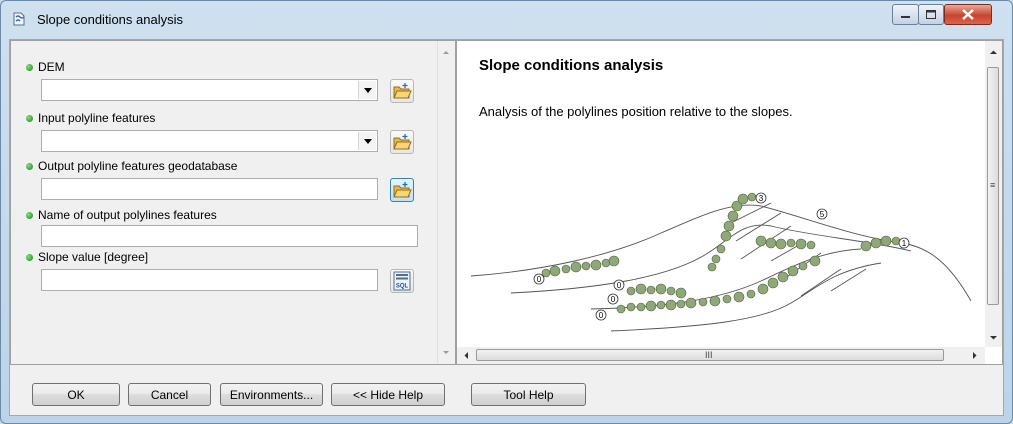  What do you see at coordinates (905, 14) in the screenshot?
I see `minimize-button` at bounding box center [905, 14].